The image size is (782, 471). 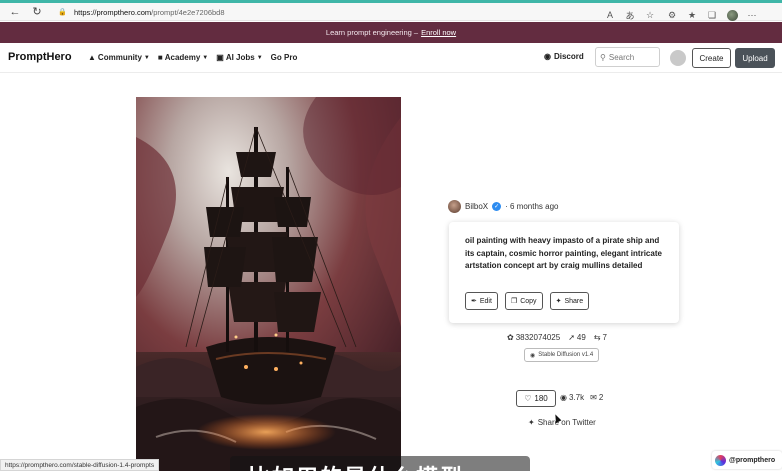 I want to click on nav-item-ai-jobs: ▣ AI Jobs ▼, so click(x=239, y=57).